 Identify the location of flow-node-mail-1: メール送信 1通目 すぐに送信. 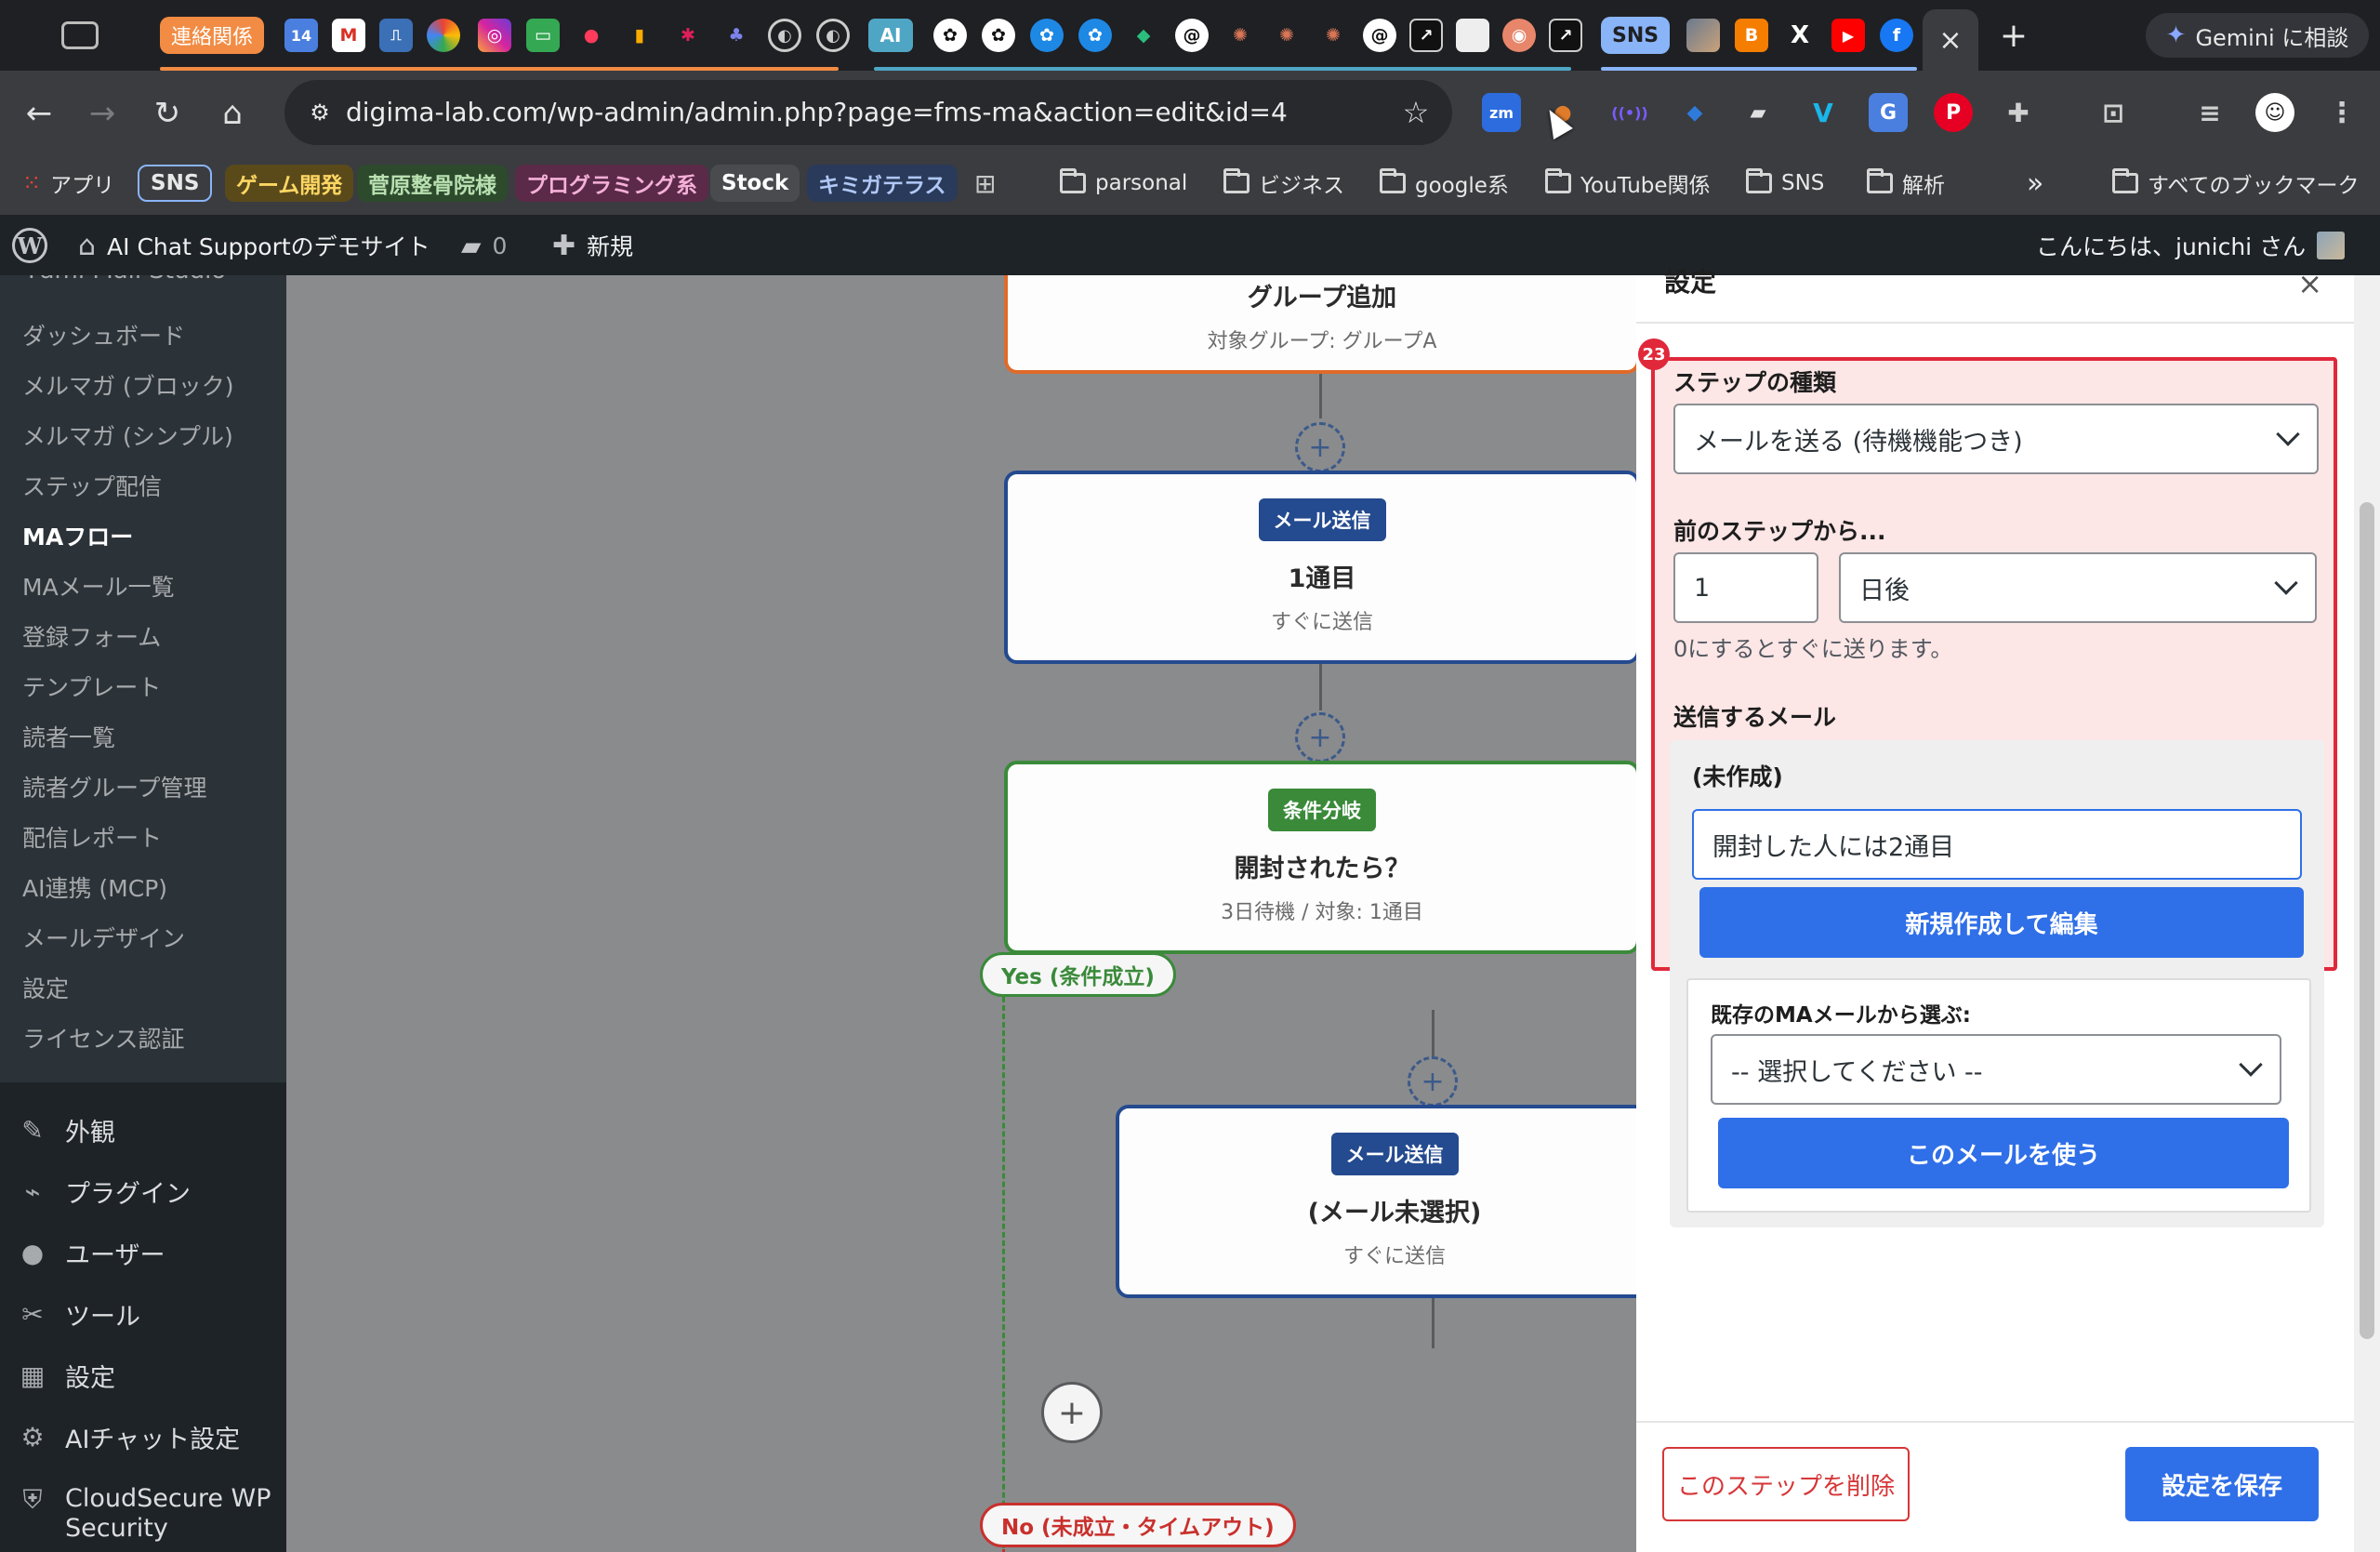
(1320, 567).